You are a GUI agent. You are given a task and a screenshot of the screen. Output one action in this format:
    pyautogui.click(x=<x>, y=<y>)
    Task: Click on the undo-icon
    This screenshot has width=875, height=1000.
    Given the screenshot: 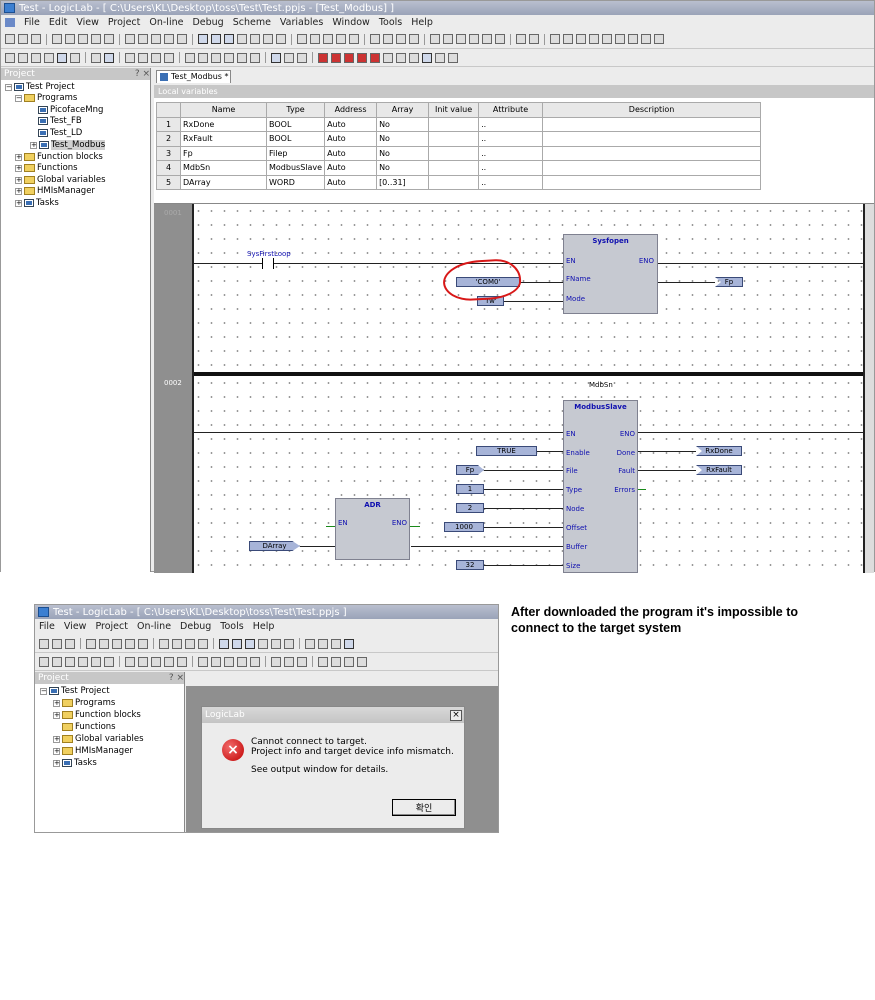 What is the action you would take?
    pyautogui.click(x=91, y=643)
    